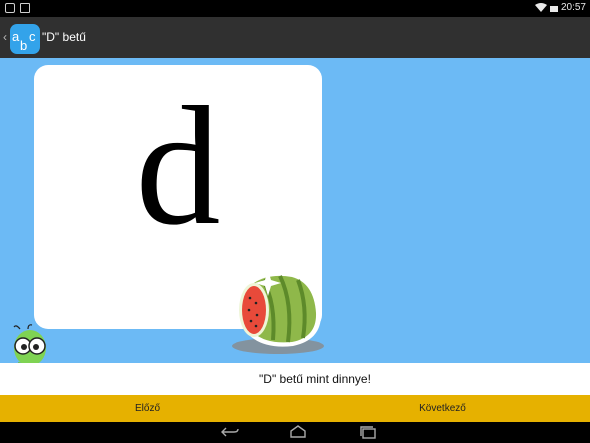  I want to click on watermelon-illustration, so click(278, 312).